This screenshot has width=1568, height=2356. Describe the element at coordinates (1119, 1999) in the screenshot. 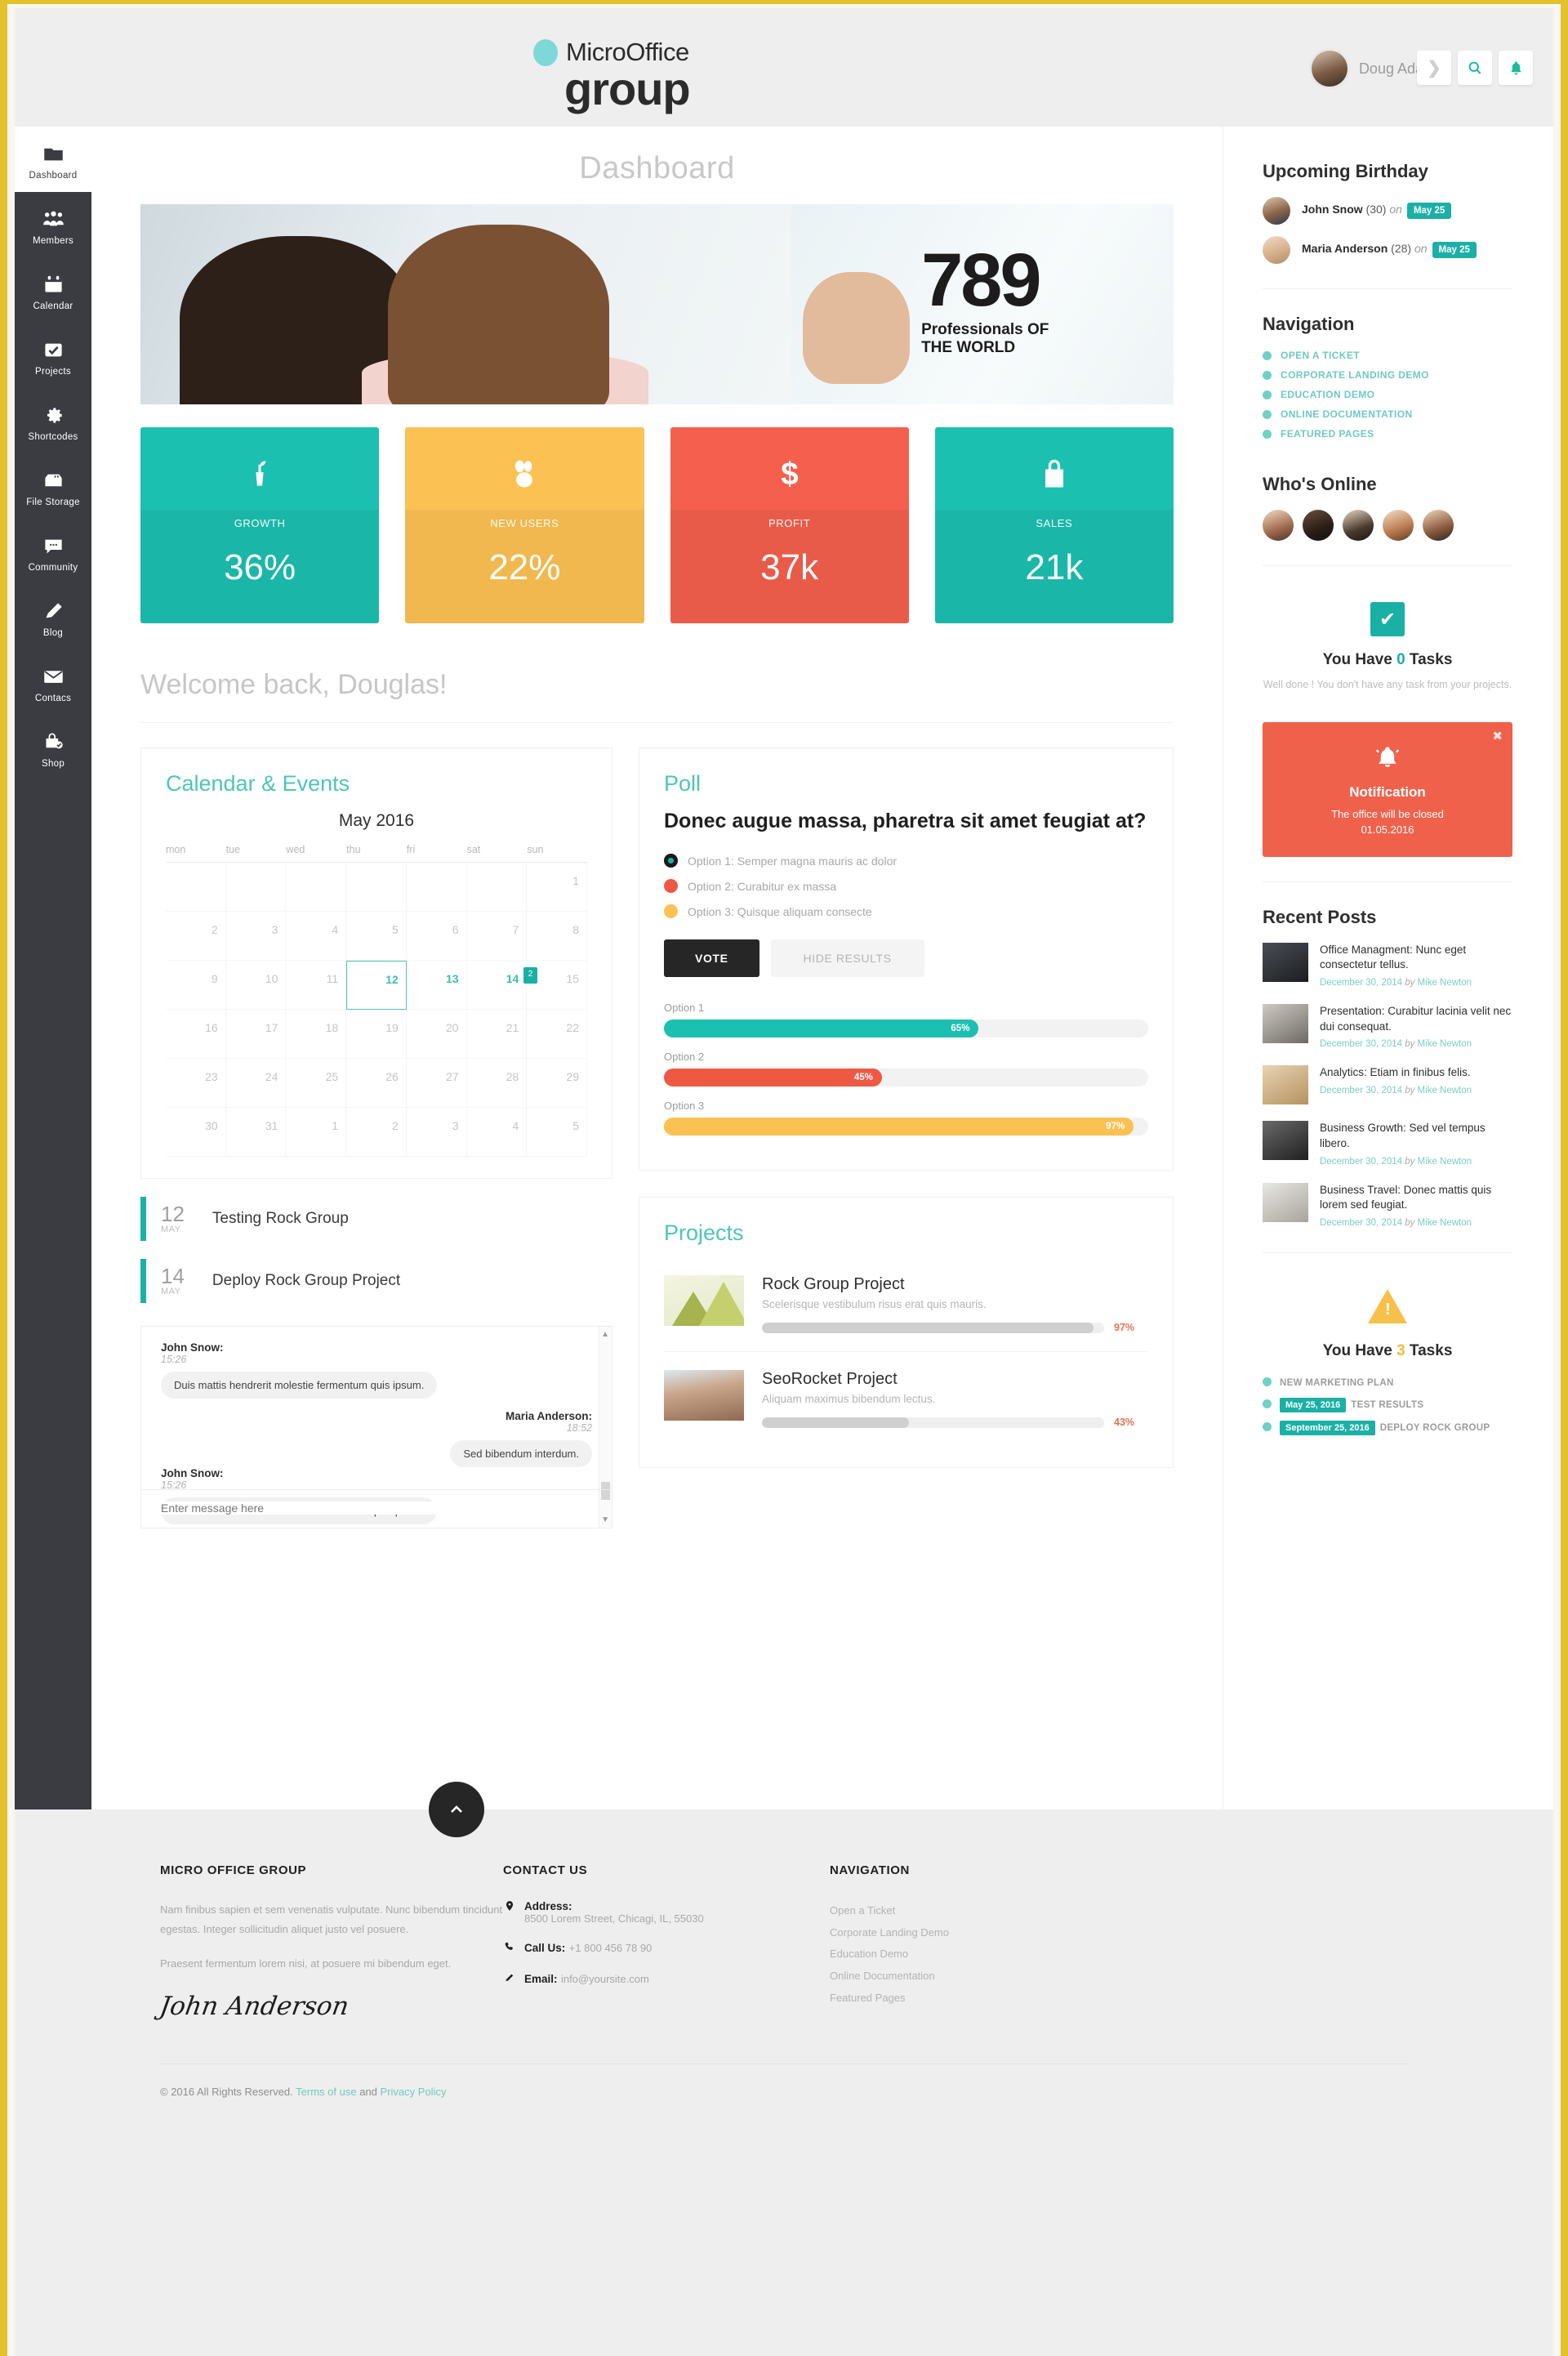

I see `footer-nav-link: Featured Pages` at that location.